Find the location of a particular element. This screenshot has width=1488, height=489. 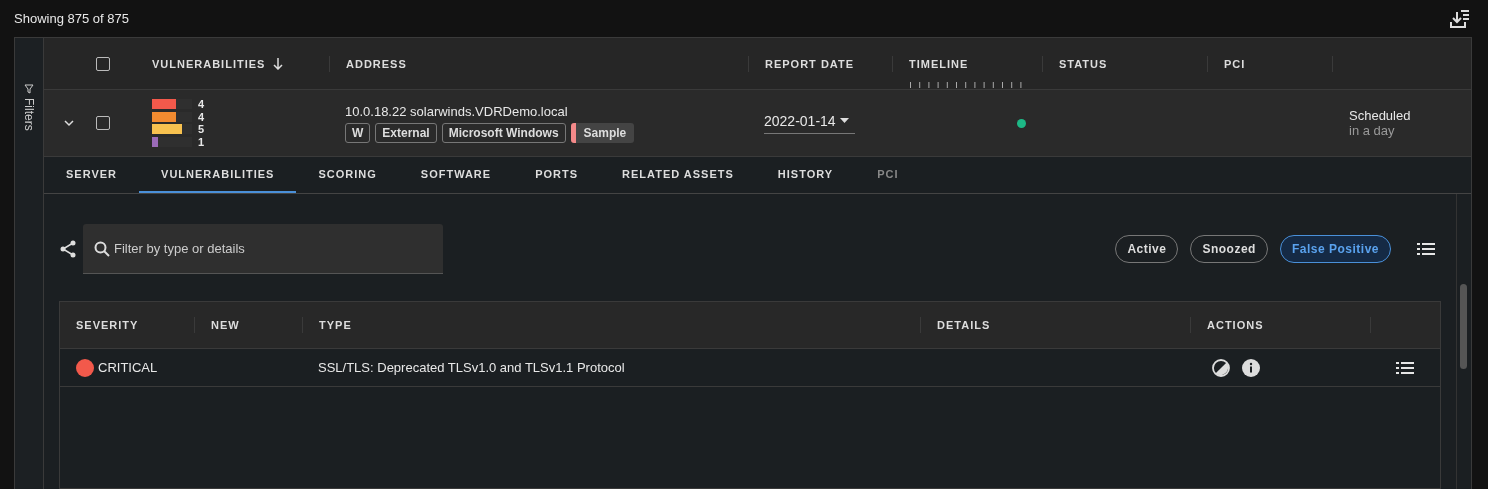

severity-count: 5 is located at coordinates (201, 129).